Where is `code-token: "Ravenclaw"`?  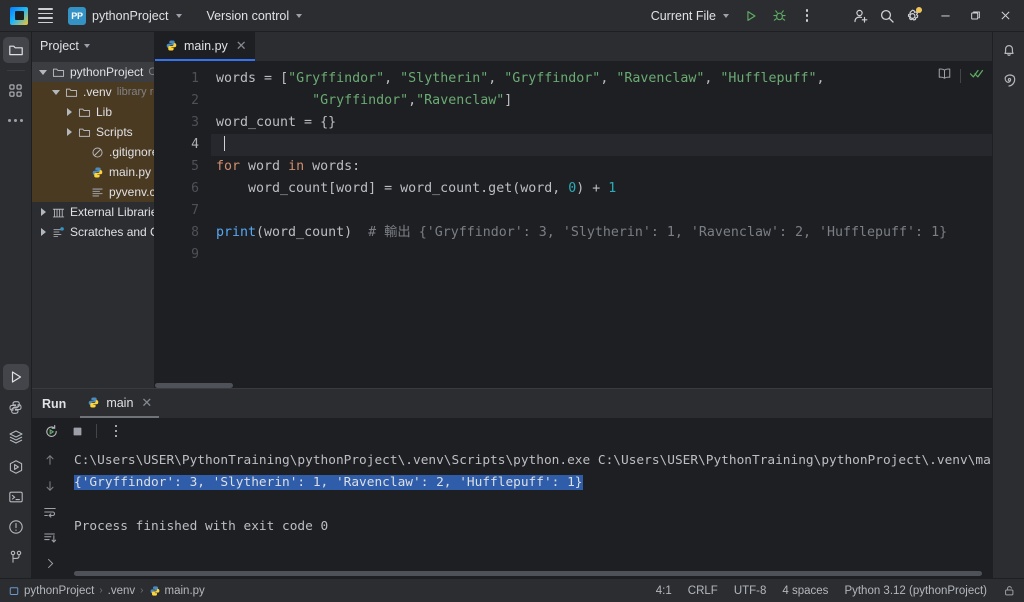
code-token: "Ravenclaw" is located at coordinates (660, 78).